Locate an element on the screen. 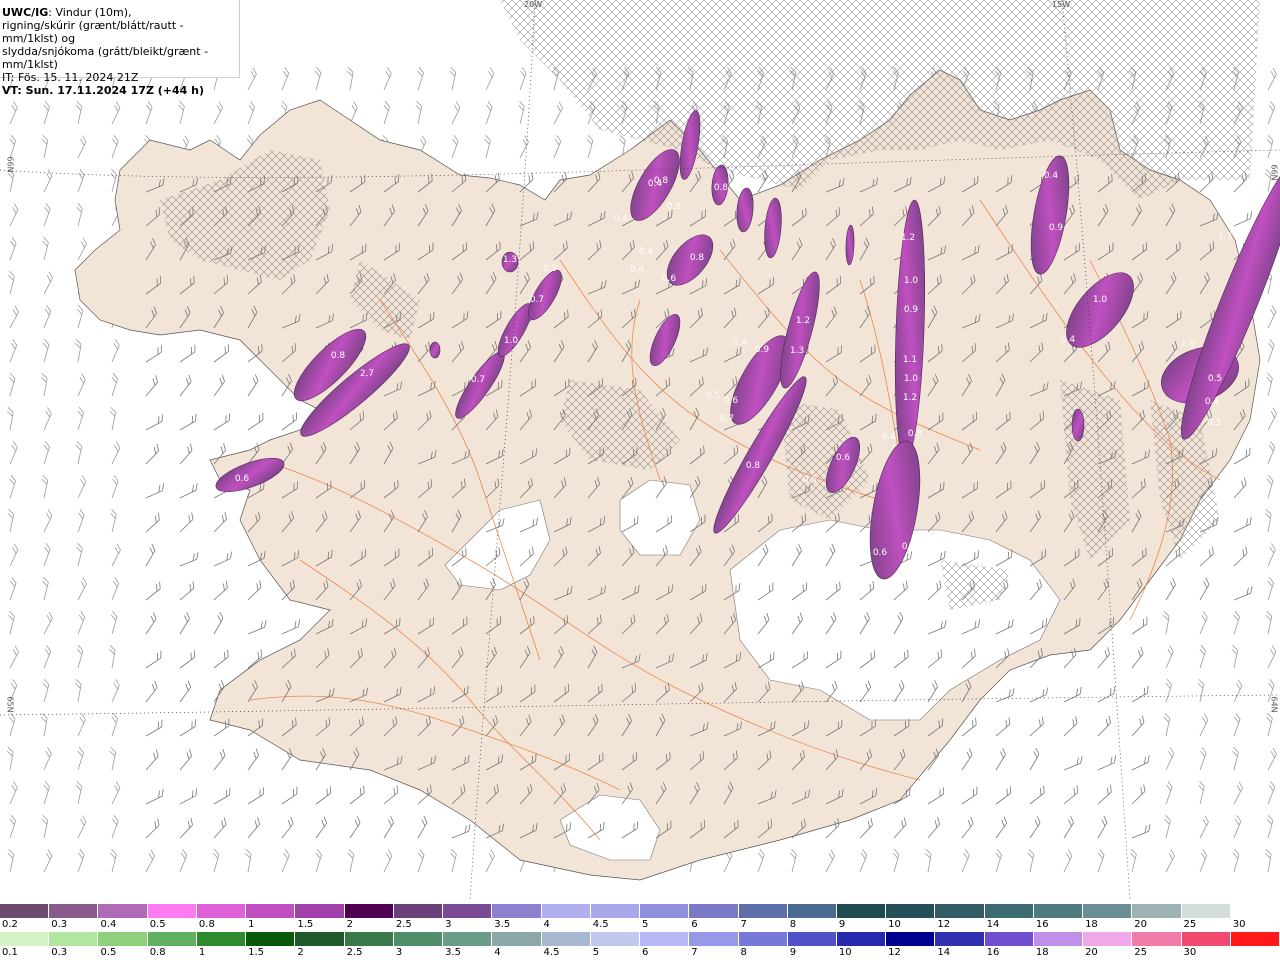 This screenshot has height=960, width=1280. snow-tick-label: 1 is located at coordinates (251, 924).